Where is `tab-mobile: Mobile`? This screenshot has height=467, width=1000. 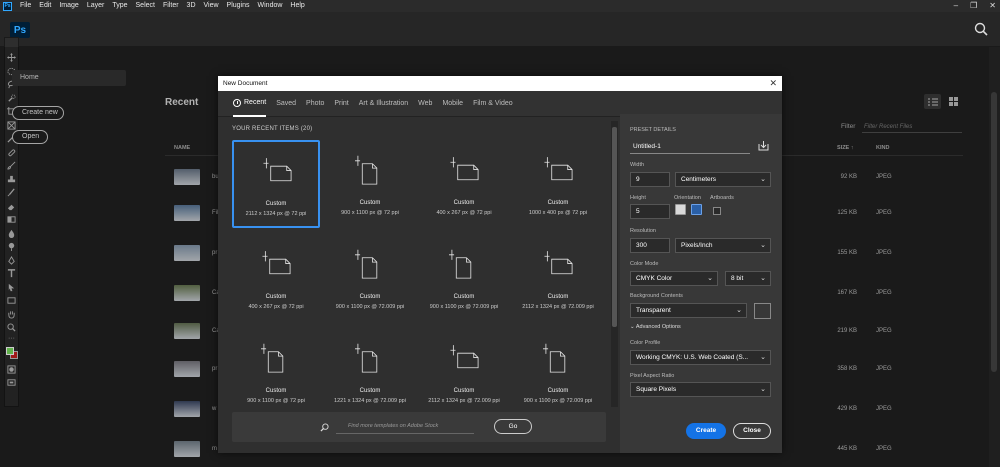 tab-mobile: Mobile is located at coordinates (452, 104).